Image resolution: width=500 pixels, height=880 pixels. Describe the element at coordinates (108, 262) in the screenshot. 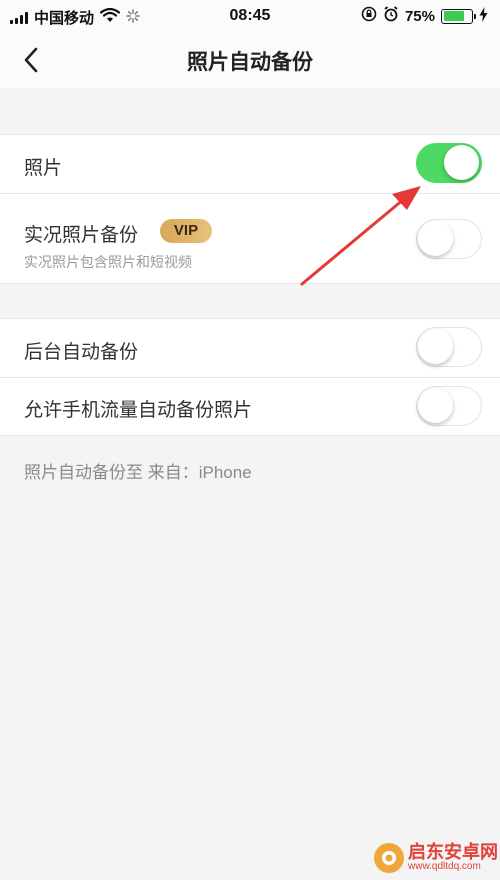

I see `live-photos-subtitle: 实况照片包含照片和短视频` at that location.